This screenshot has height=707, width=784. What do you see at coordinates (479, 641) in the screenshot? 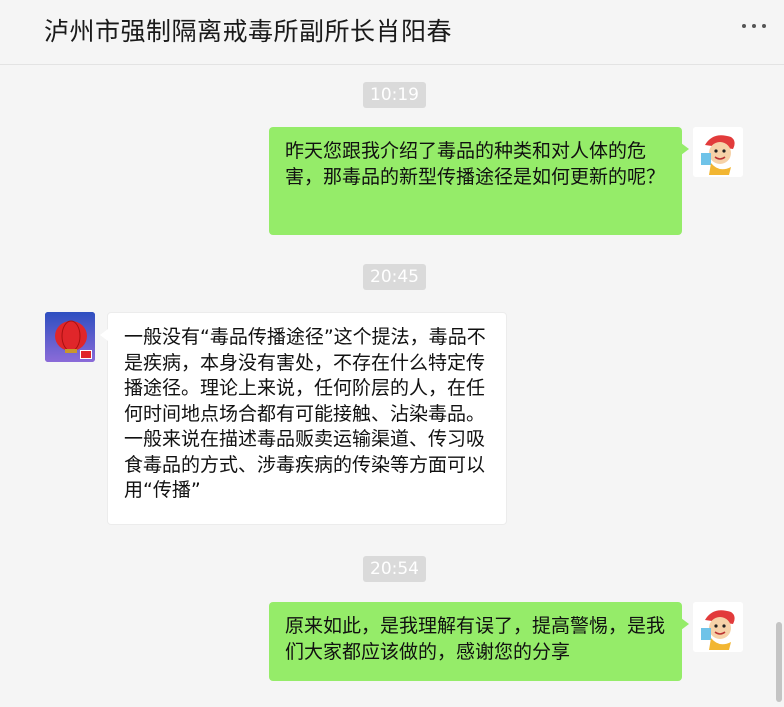
I see `sent-message-bubble: 原来如此，是我理解有误了，提高警惕，是我们大家都应该做的，感谢您的分享` at bounding box center [479, 641].